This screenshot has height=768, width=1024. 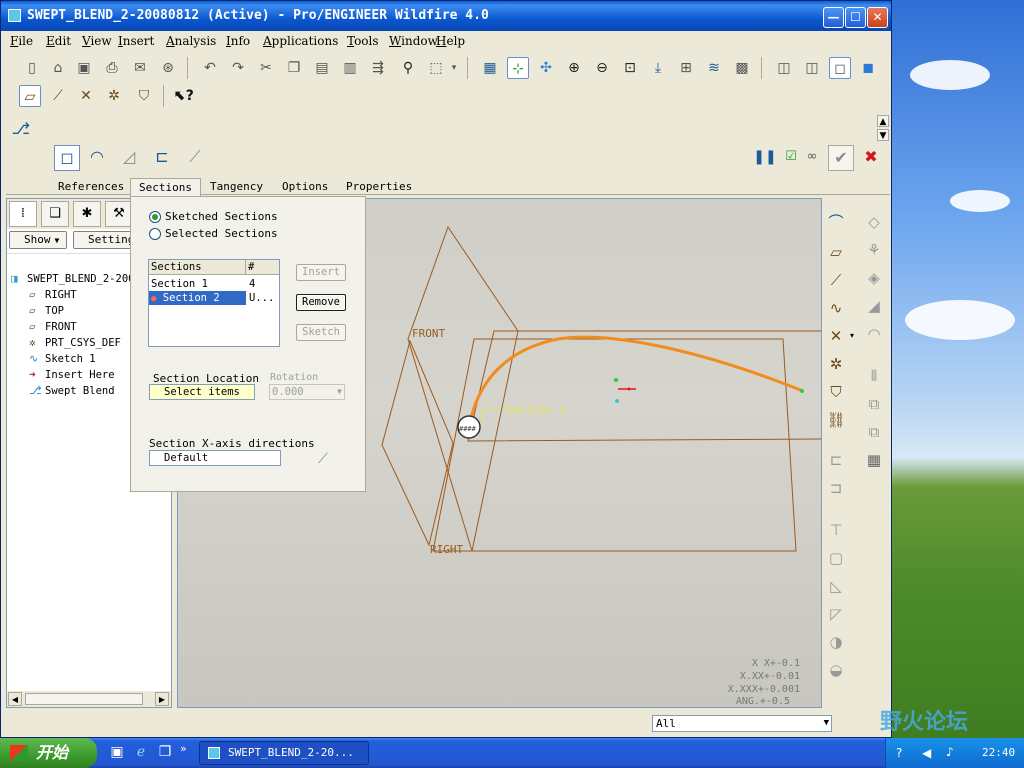 What do you see at coordinates (15, 699) in the screenshot?
I see `scroll-left-icon: ◀` at bounding box center [15, 699].